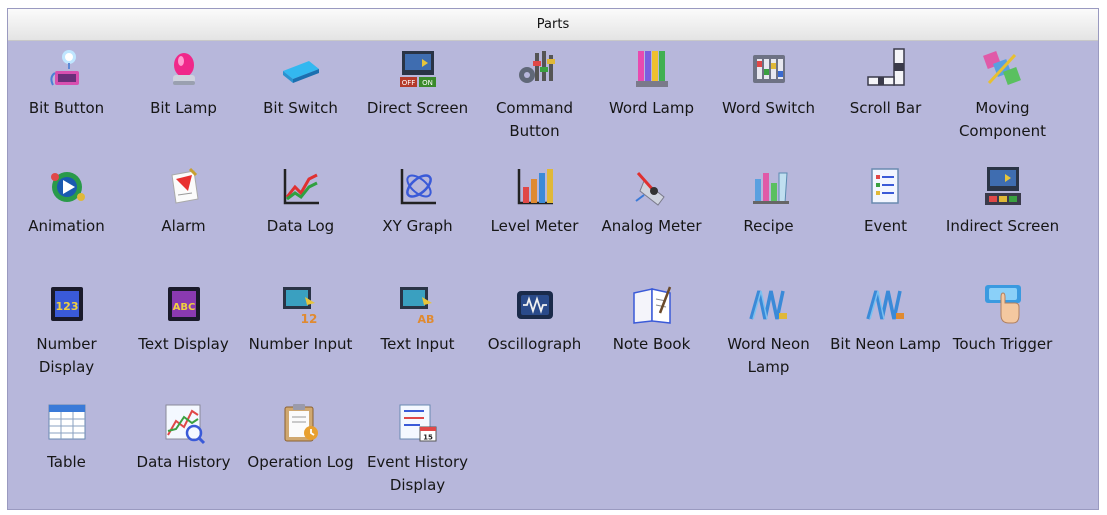 This screenshot has height=515, width=1107. I want to click on text-display-icon: ABC, so click(184, 305).